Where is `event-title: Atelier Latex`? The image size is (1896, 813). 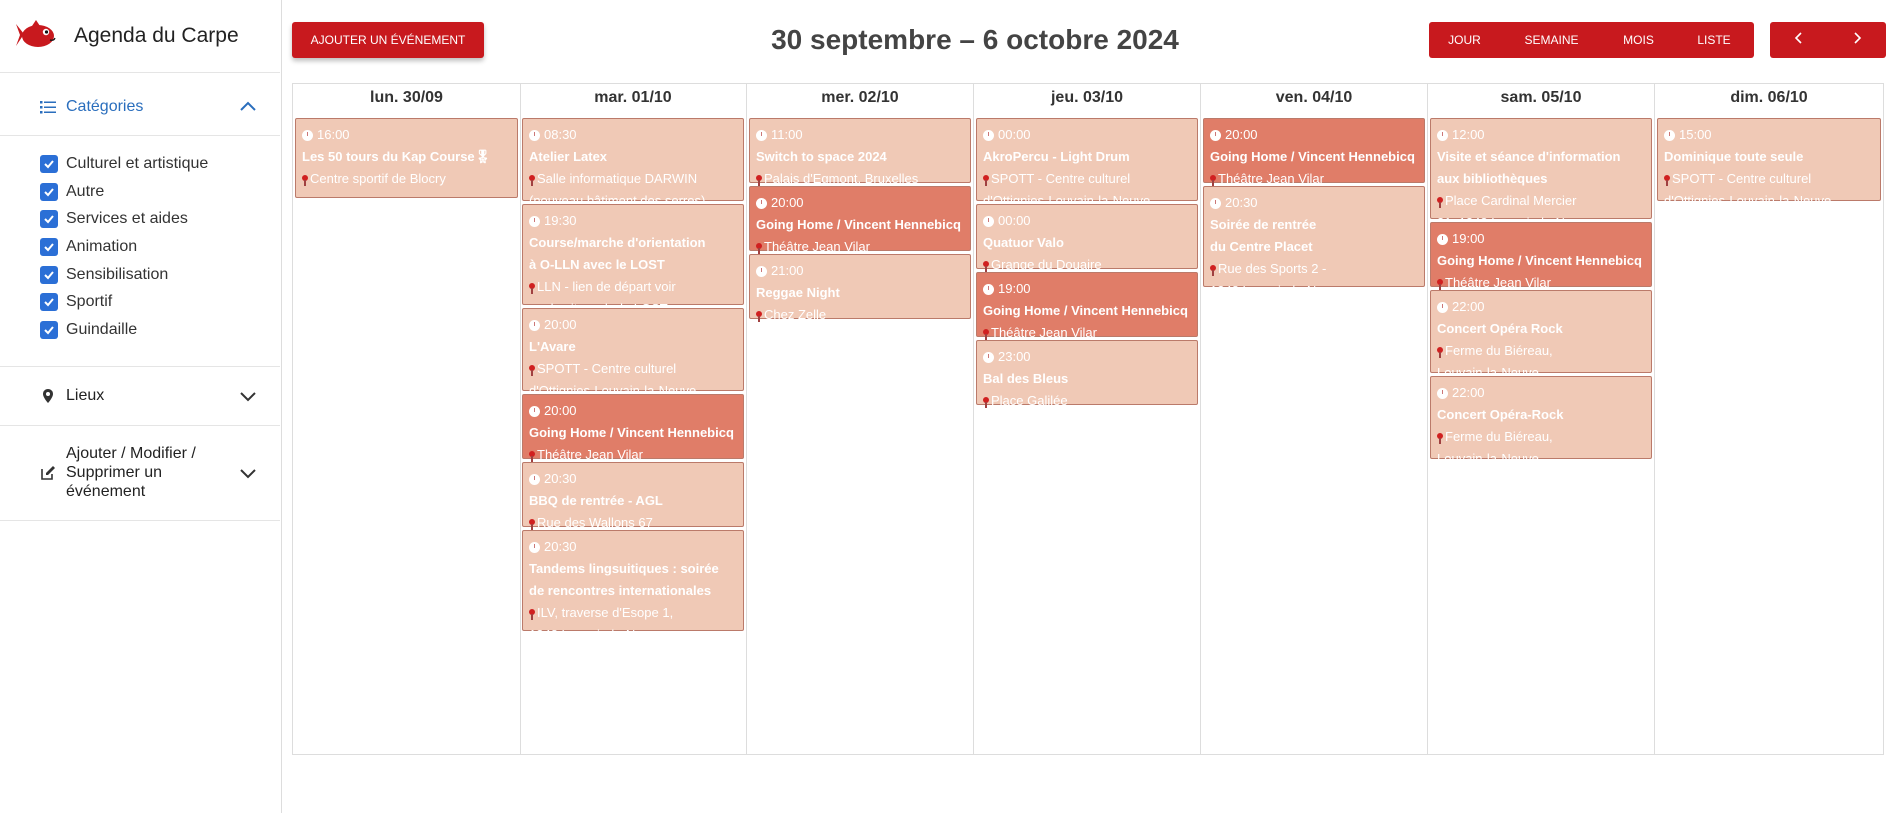
event-title: Atelier Latex is located at coordinates (568, 156).